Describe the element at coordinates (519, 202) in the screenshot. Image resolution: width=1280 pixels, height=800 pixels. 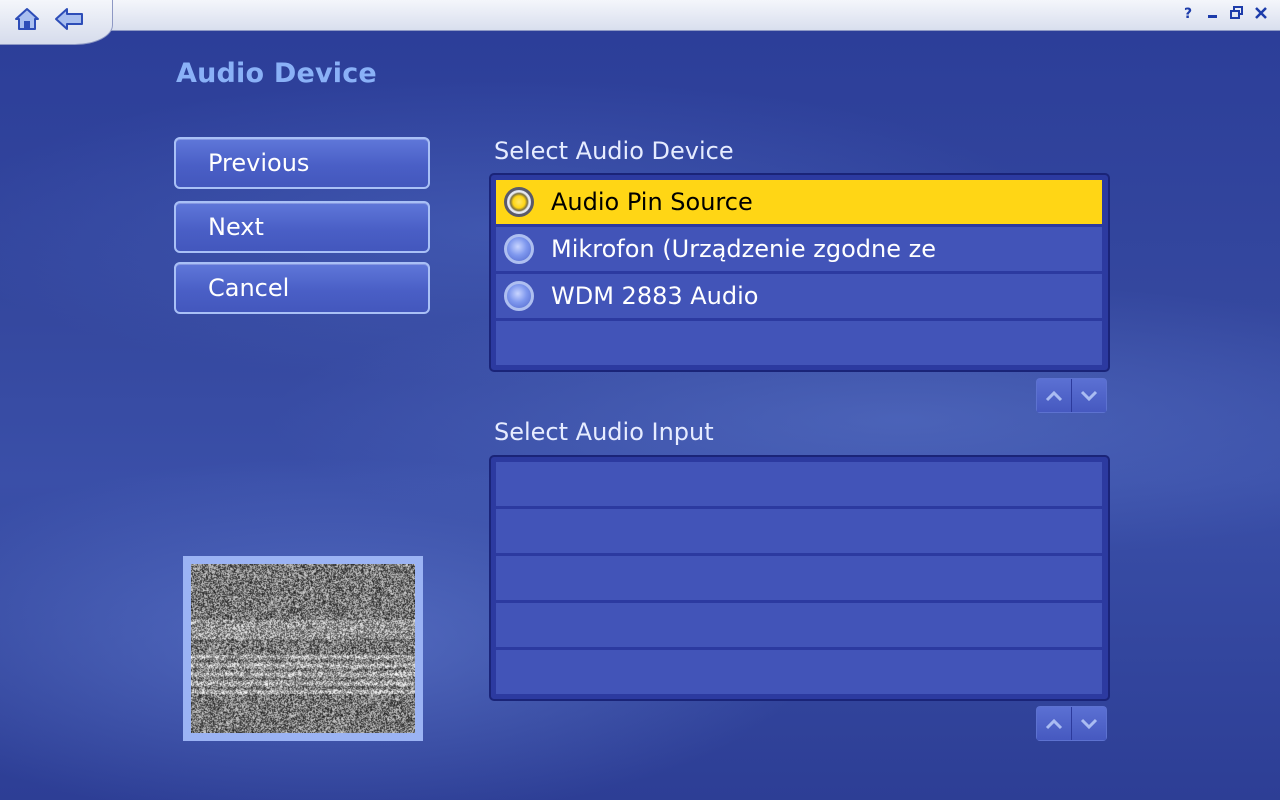
I see `radio-selected-icon` at that location.